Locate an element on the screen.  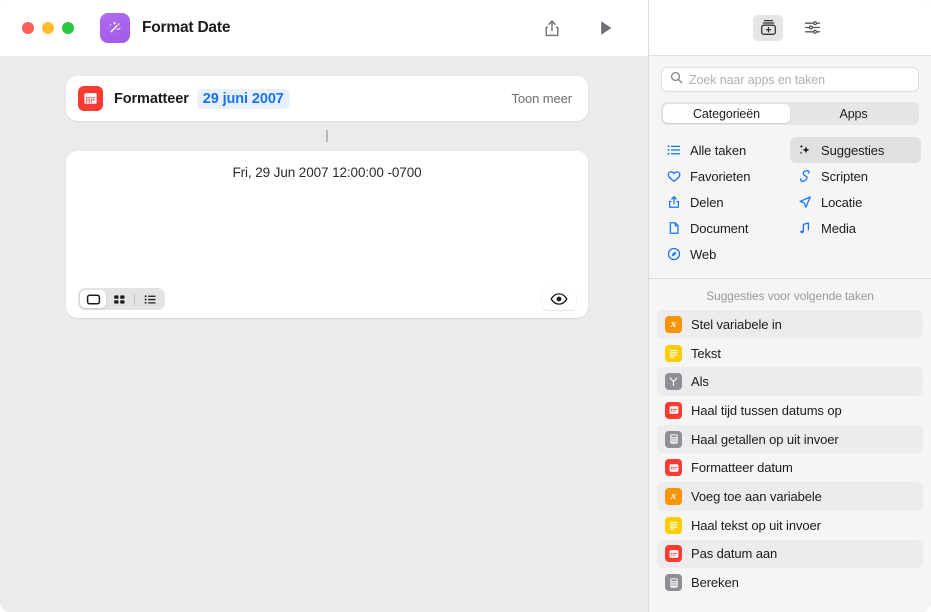
location-icon is located at coordinates (805, 202).